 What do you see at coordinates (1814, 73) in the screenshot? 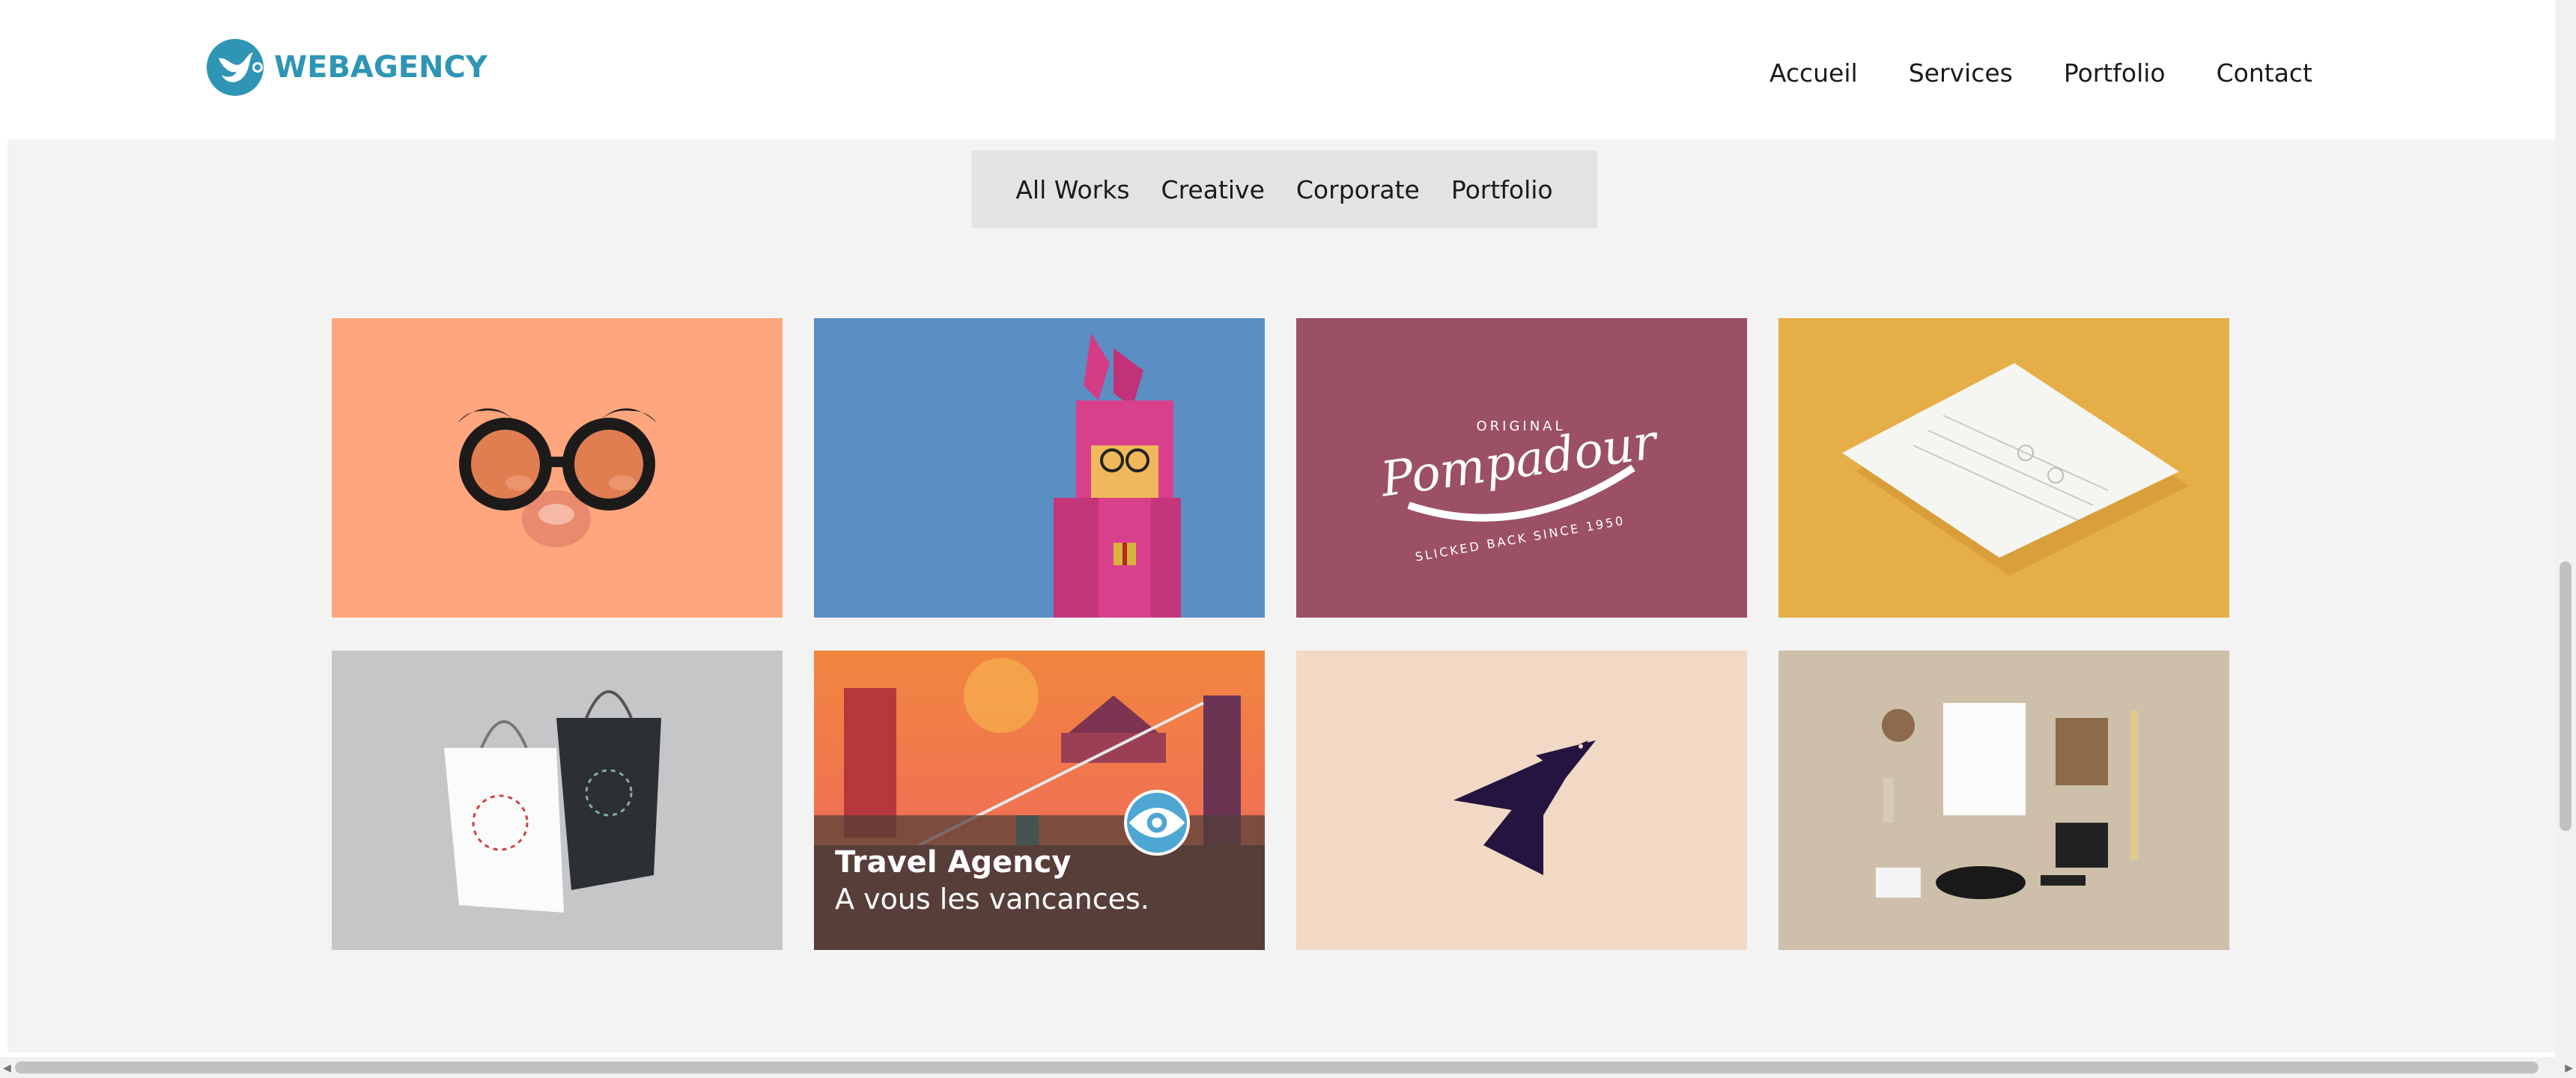
I see `nav-accueil: Accueil` at bounding box center [1814, 73].